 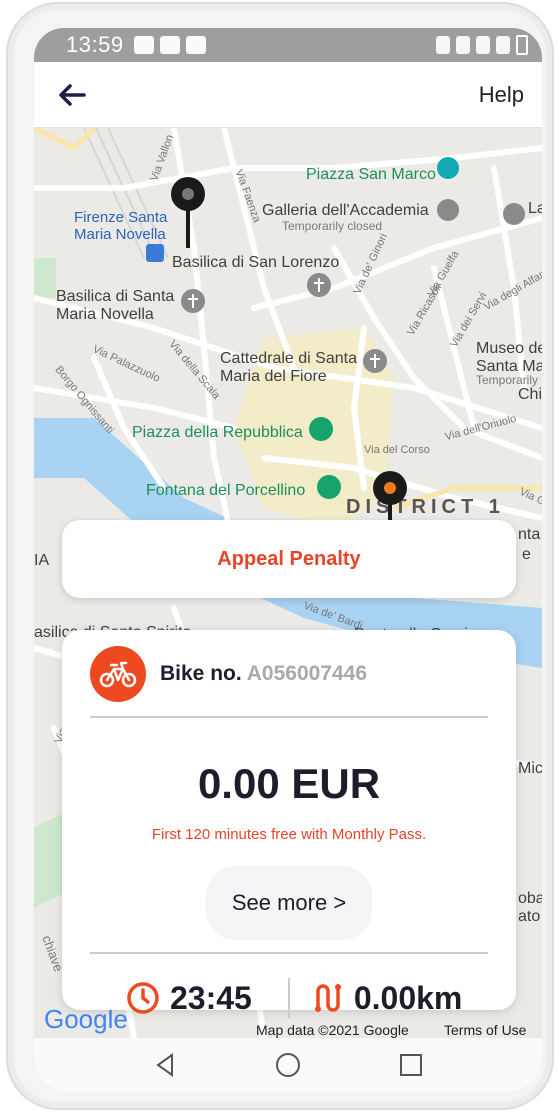 I want to click on place-galleria-status: Temporarily closed, so click(x=332, y=226).